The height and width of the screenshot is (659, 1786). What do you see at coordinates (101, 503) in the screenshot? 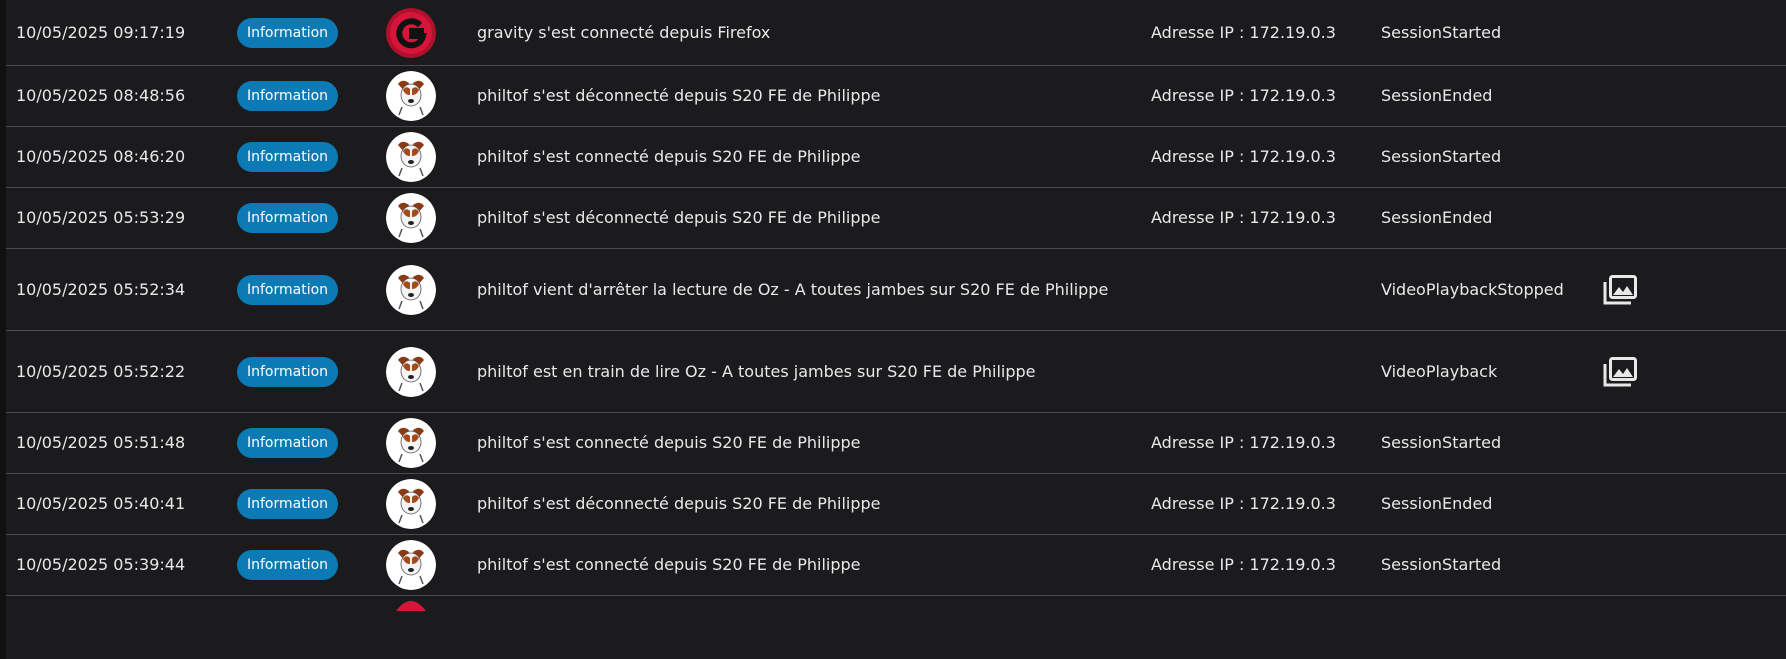
I see `log-date: 10/05/2025 05:40:41` at bounding box center [101, 503].